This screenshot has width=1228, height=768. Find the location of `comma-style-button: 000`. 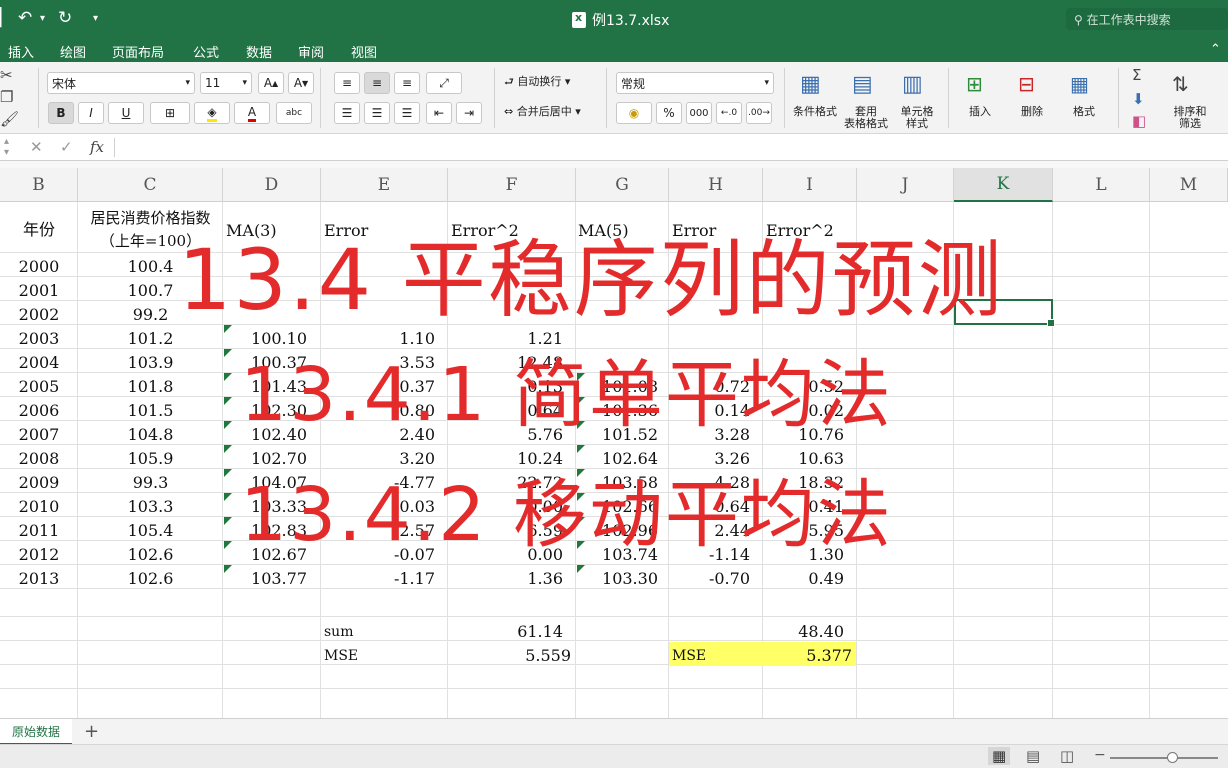

comma-style-button: 000 is located at coordinates (699, 113).